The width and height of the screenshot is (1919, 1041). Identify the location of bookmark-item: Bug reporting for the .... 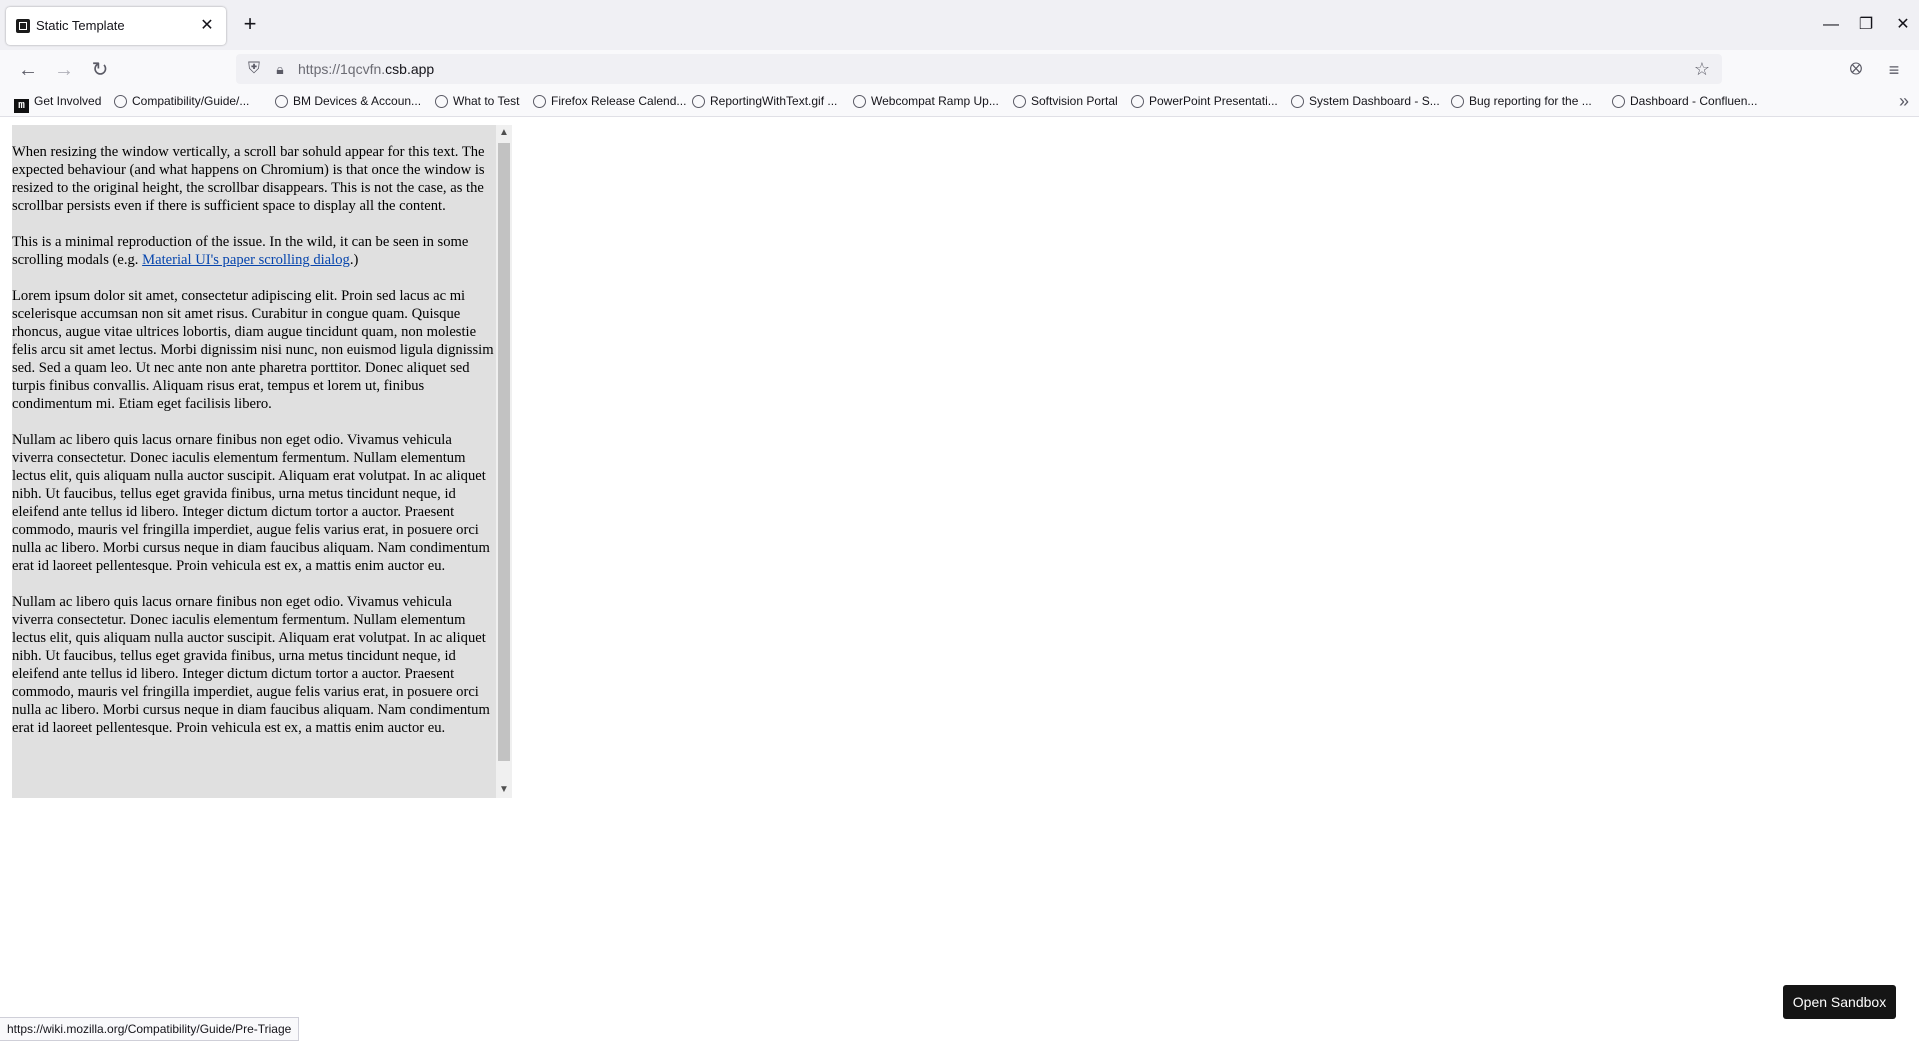
(1521, 101).